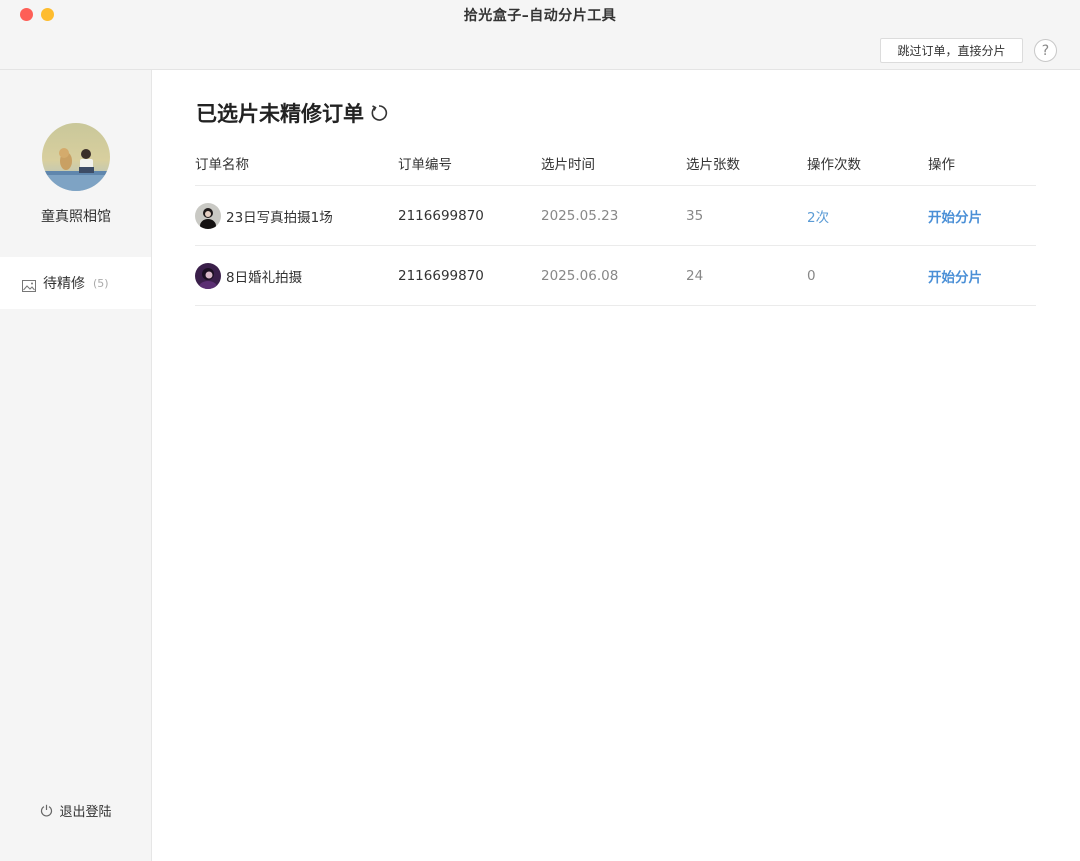  I want to click on studio-avatar, so click(76, 157).